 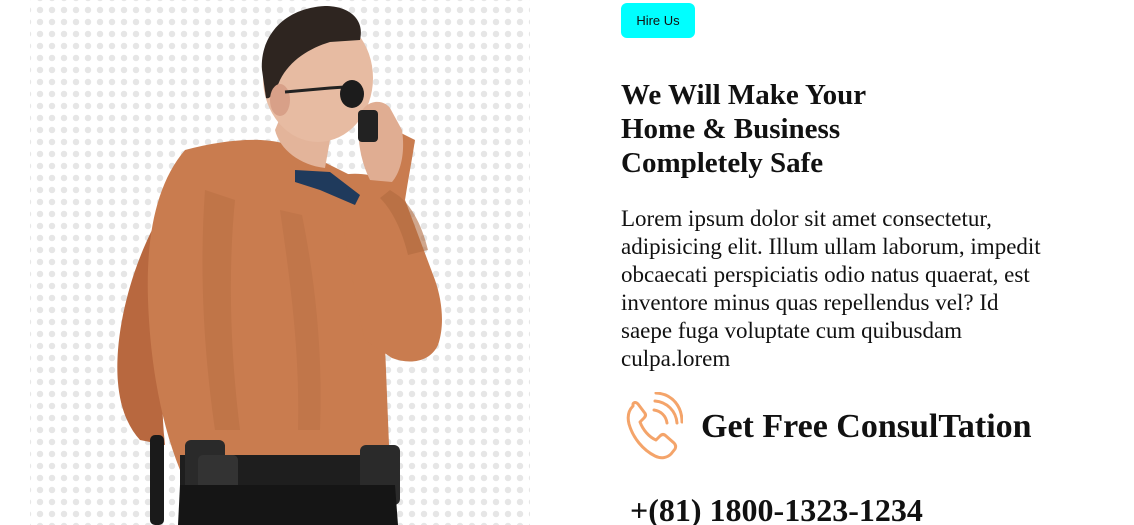 I want to click on consultation-block: Get Free ConsulTation, so click(x=826, y=427).